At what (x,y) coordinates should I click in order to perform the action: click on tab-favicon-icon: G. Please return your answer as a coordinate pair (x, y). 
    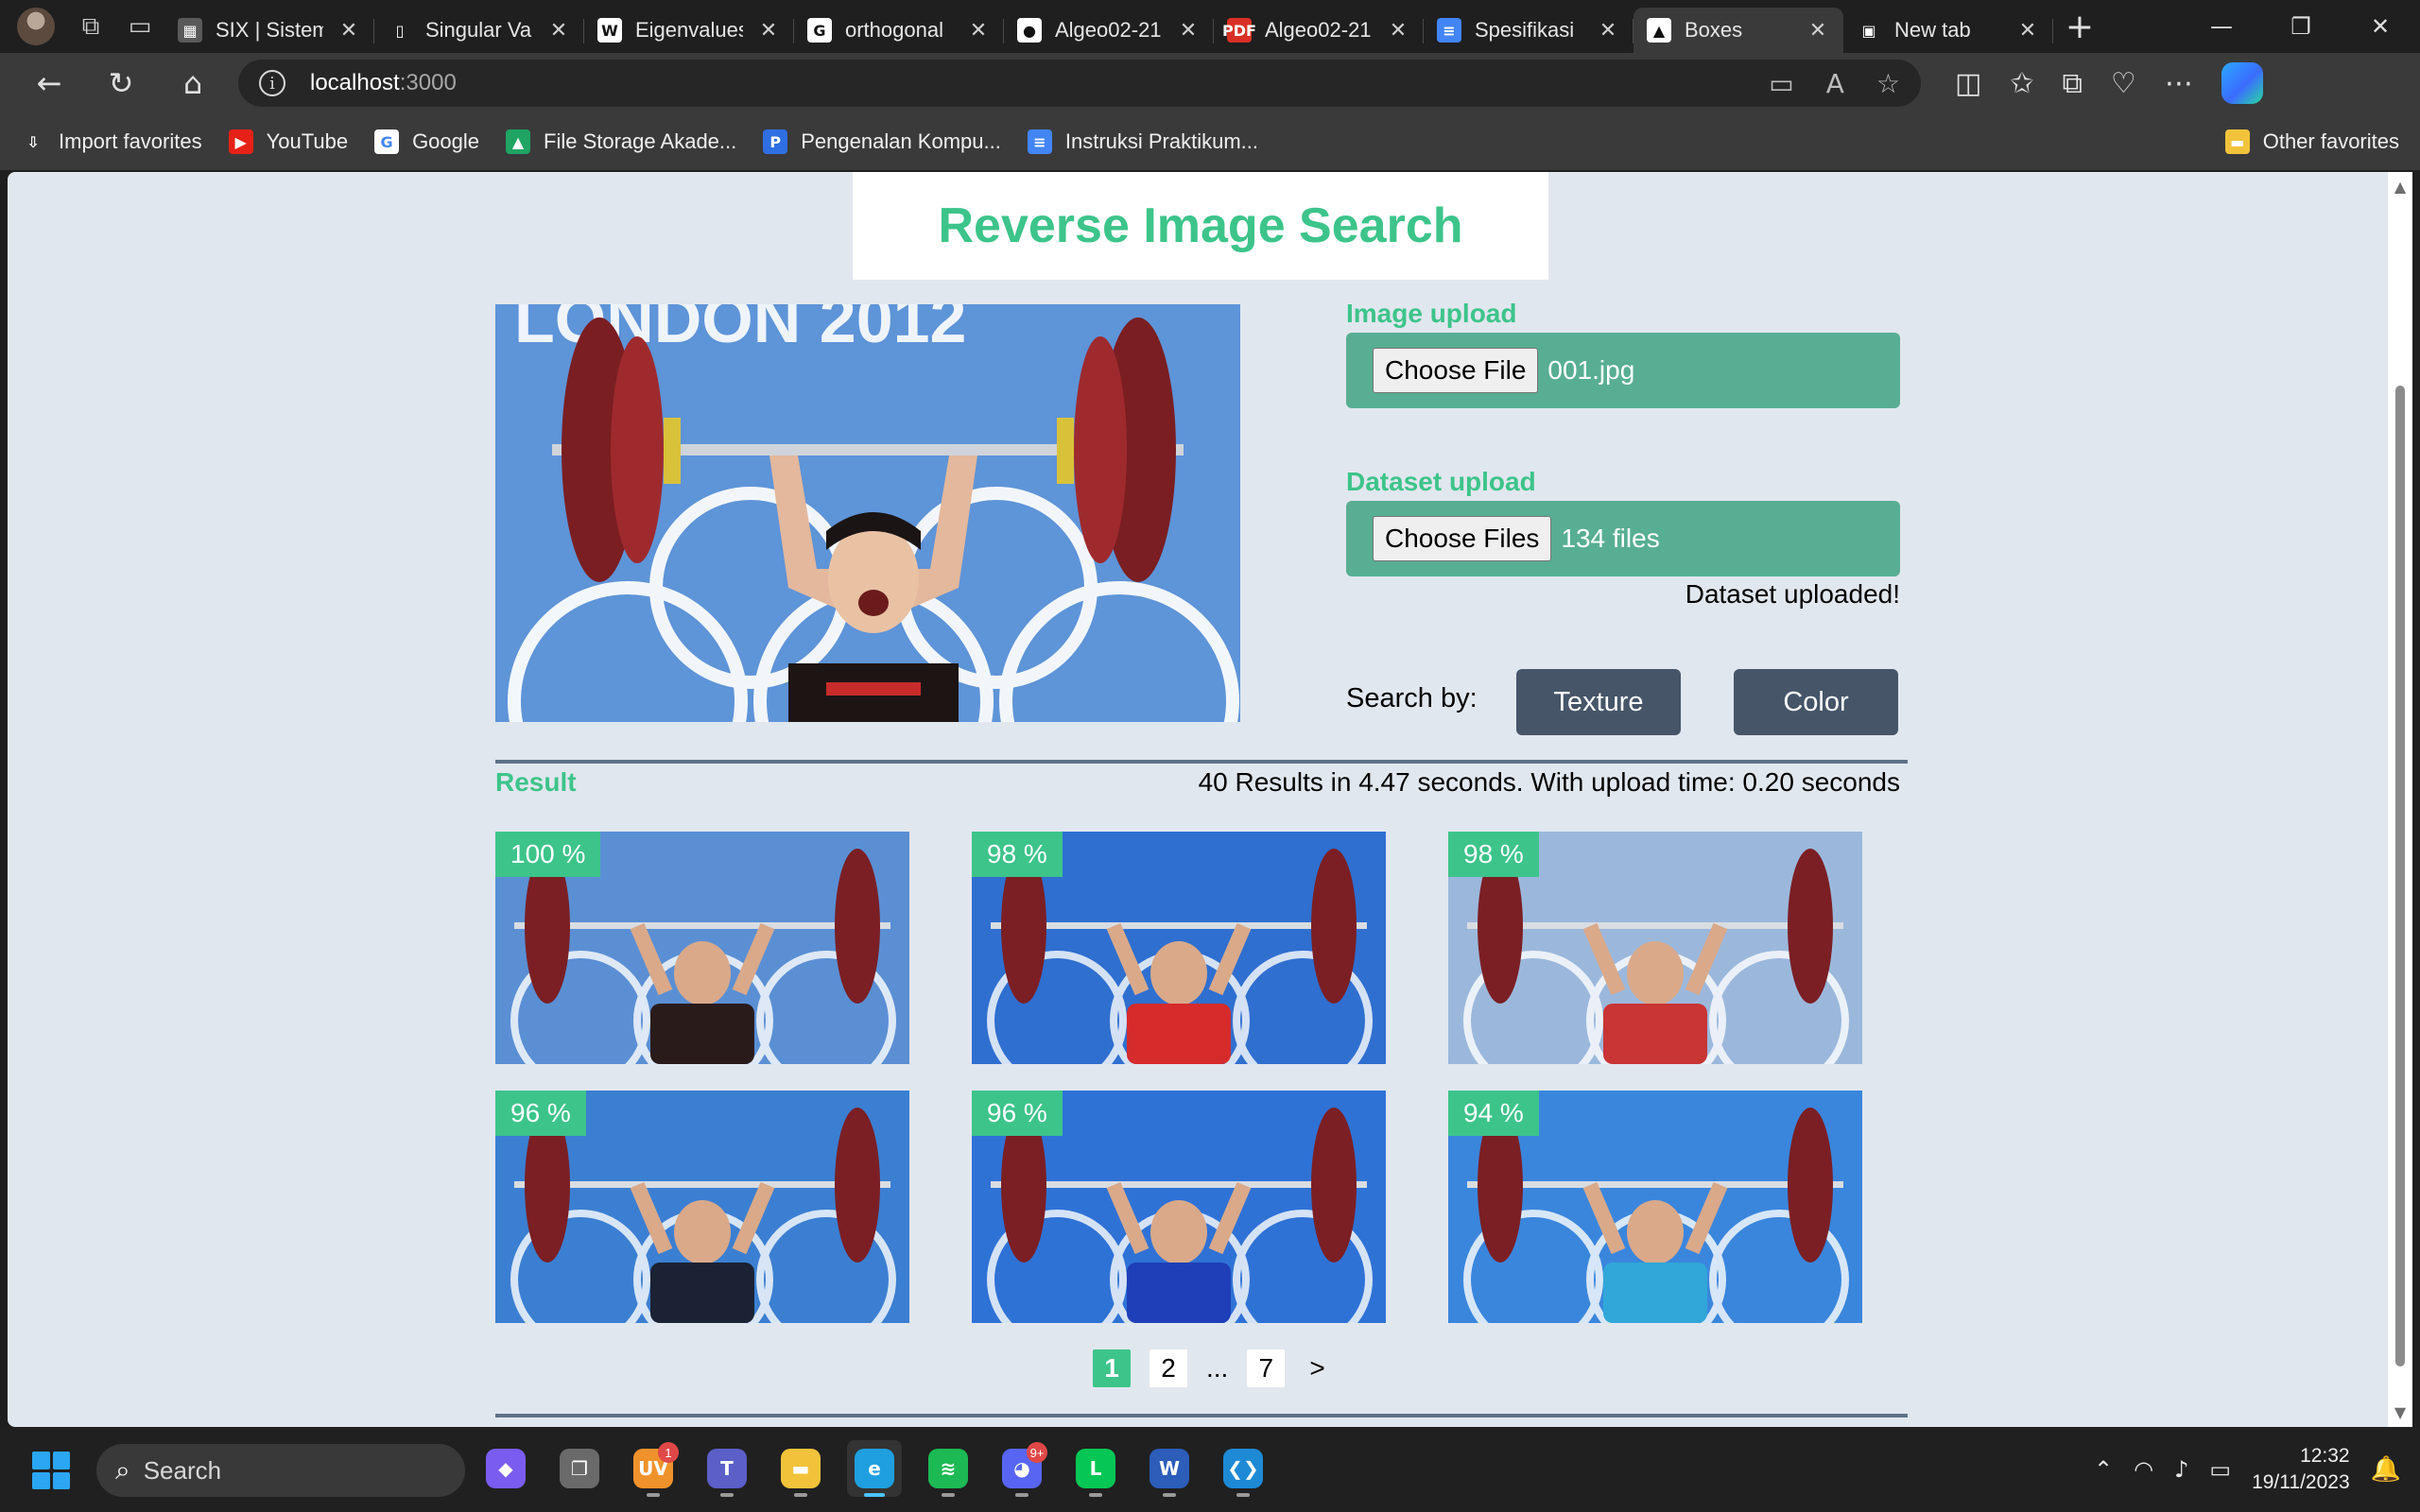
    Looking at the image, I should click on (819, 30).